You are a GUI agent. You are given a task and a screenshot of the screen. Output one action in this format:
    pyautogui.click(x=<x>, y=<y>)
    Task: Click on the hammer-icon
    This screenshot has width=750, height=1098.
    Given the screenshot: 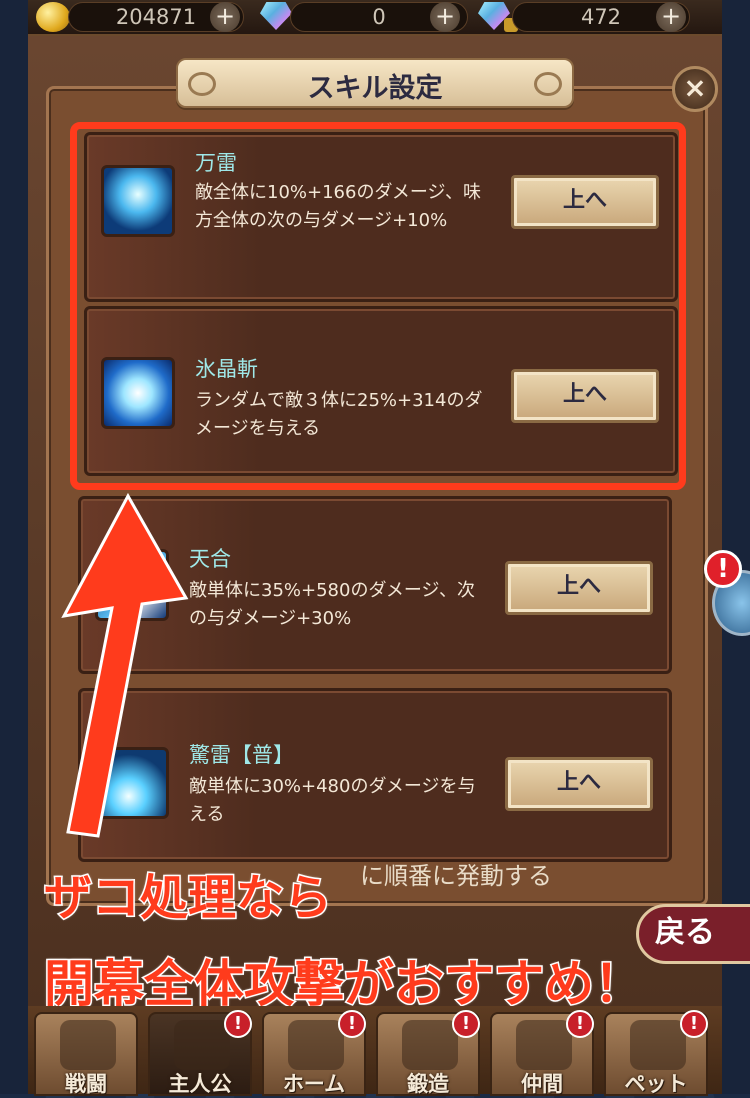 What is the action you would take?
    pyautogui.click(x=430, y=1045)
    